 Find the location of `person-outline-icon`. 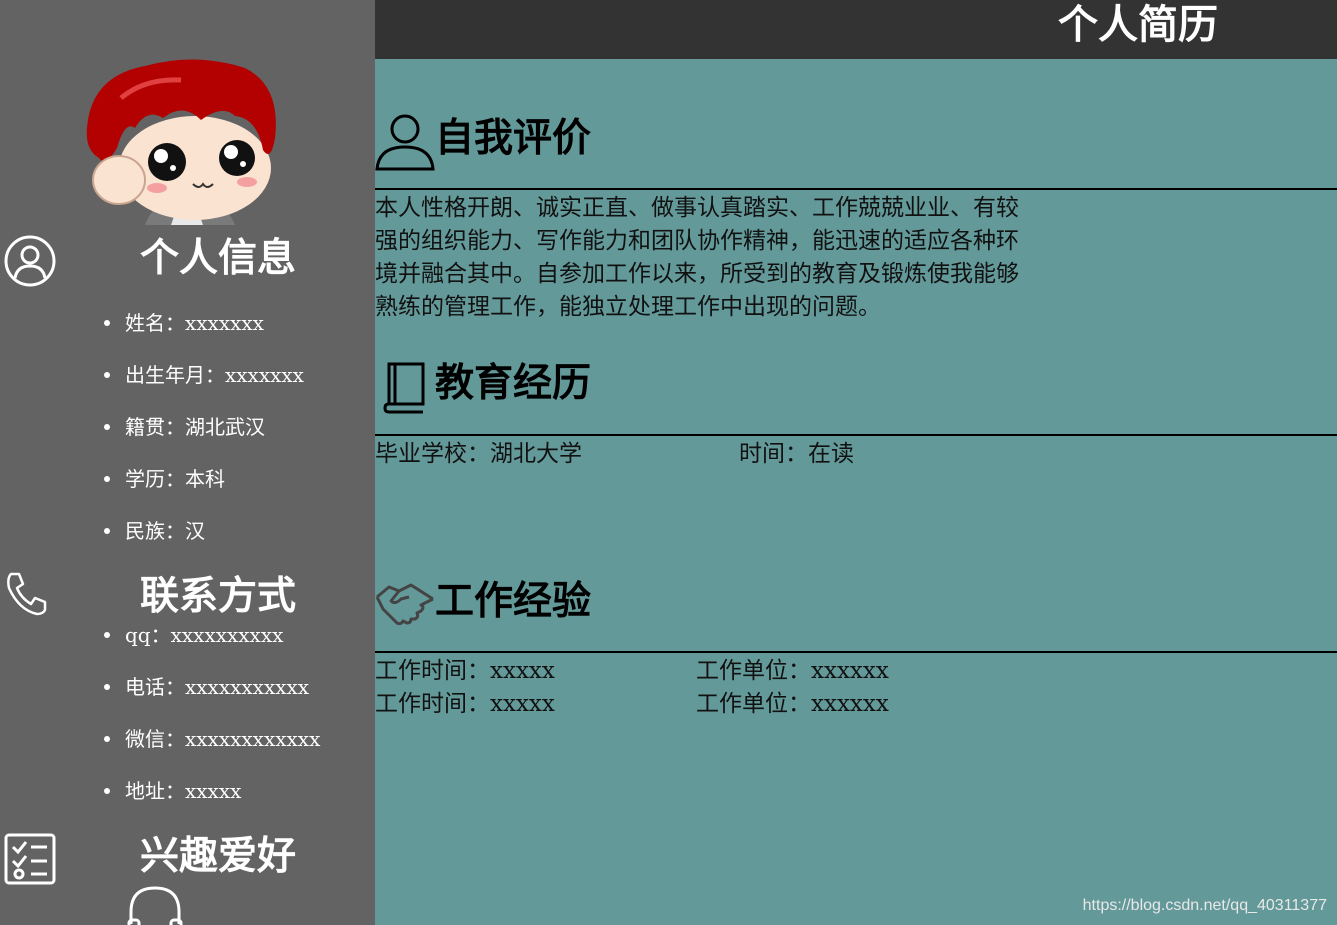

person-outline-icon is located at coordinates (405, 143).